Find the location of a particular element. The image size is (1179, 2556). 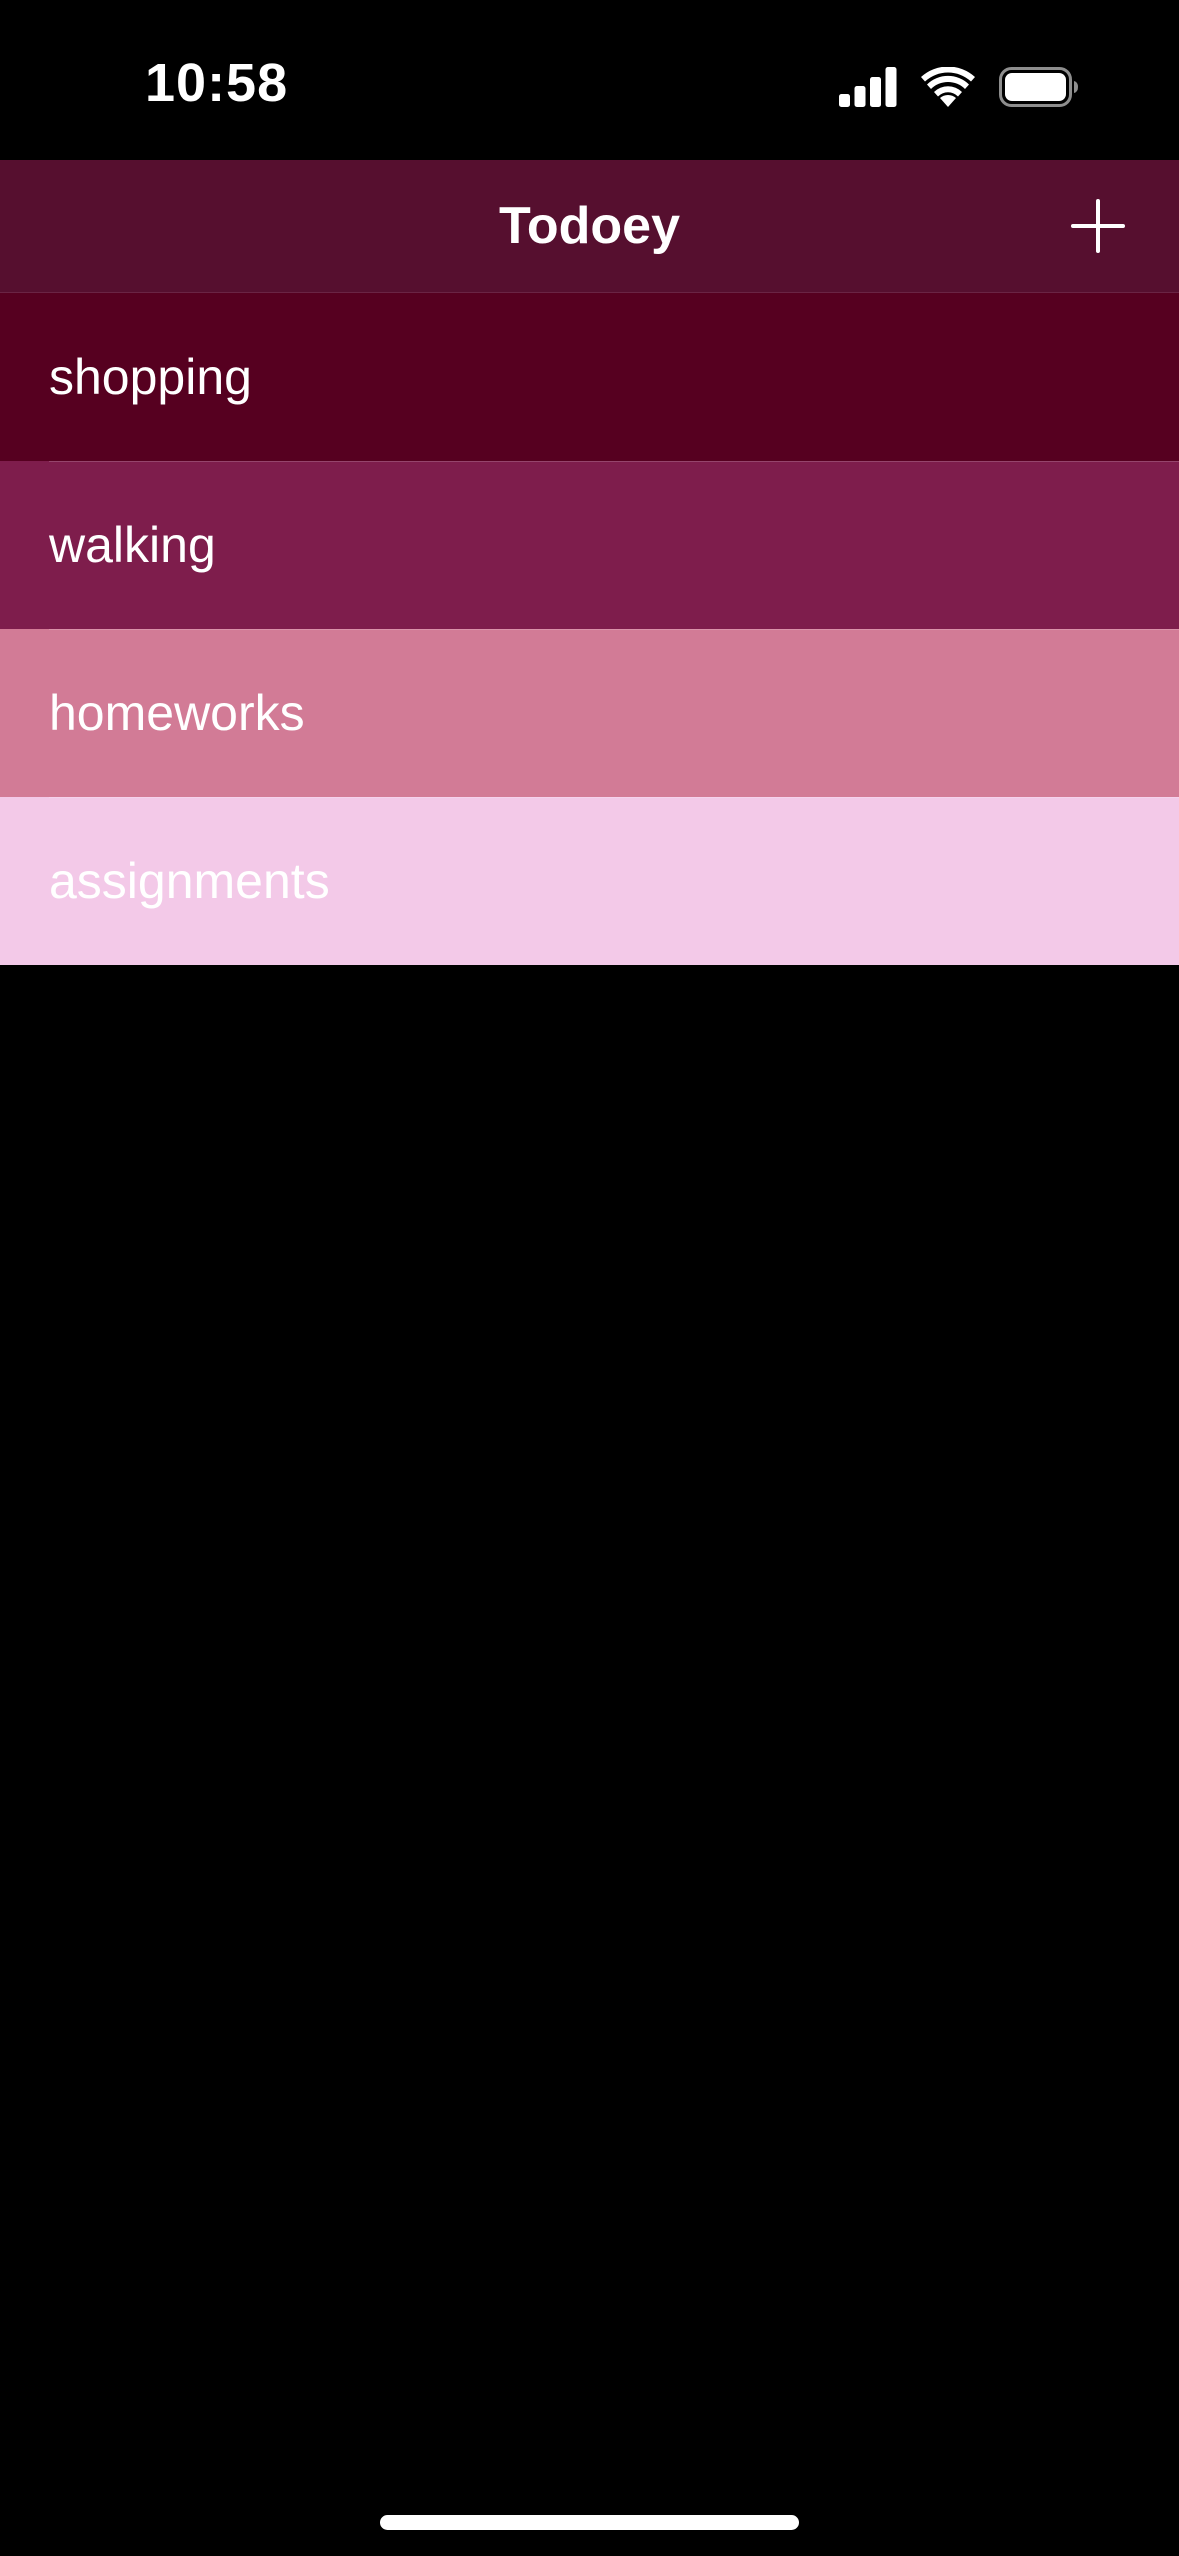

page-title: Todoey is located at coordinates (589, 226).